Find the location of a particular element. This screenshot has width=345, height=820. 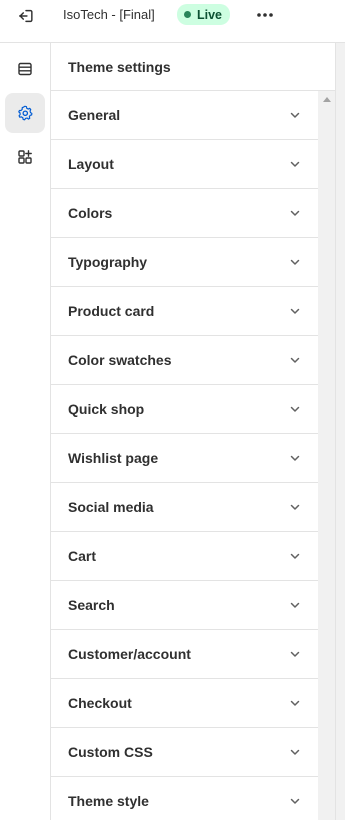

list-item-label: Wishlist page is located at coordinates (113, 458).